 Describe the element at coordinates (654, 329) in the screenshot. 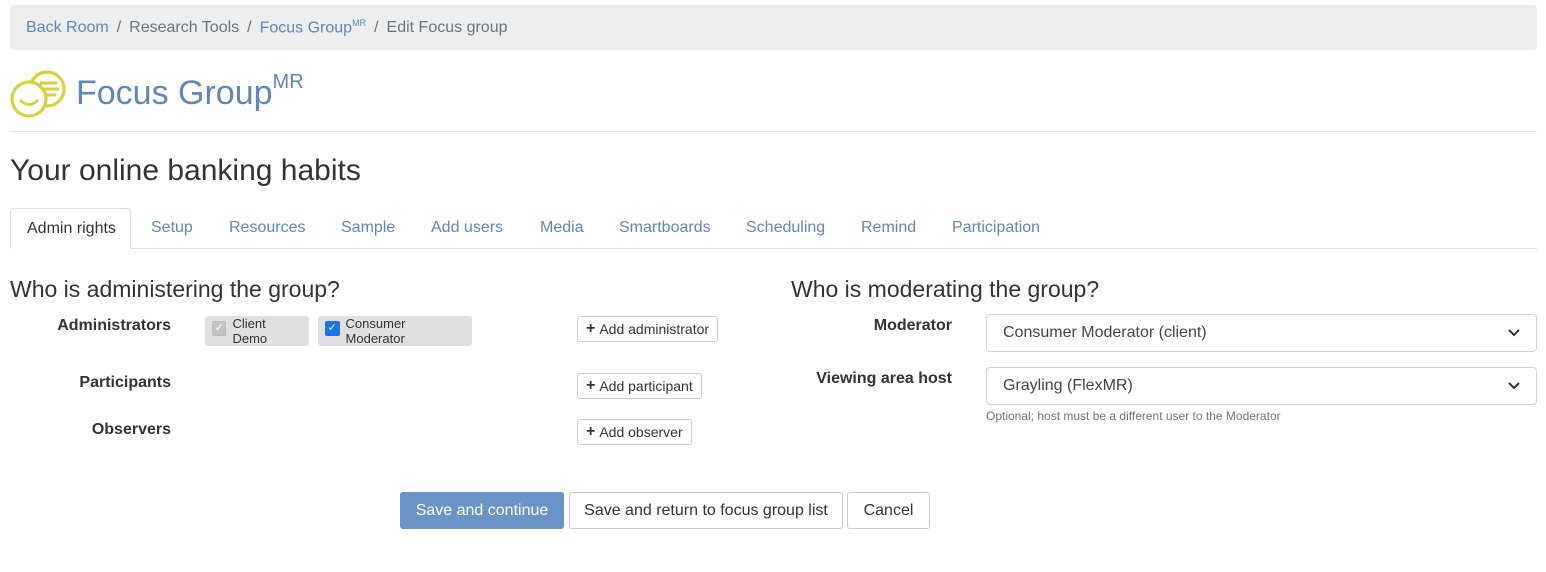

I see `add-administrator-label: Add administrator` at that location.